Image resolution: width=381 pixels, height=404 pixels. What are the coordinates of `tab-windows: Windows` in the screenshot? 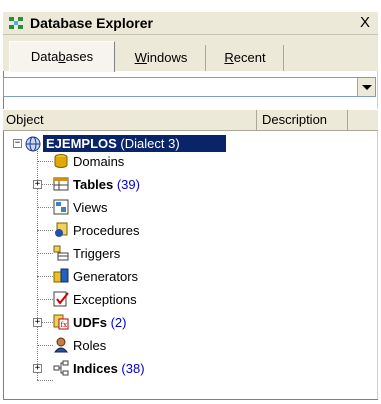 It's located at (161, 58).